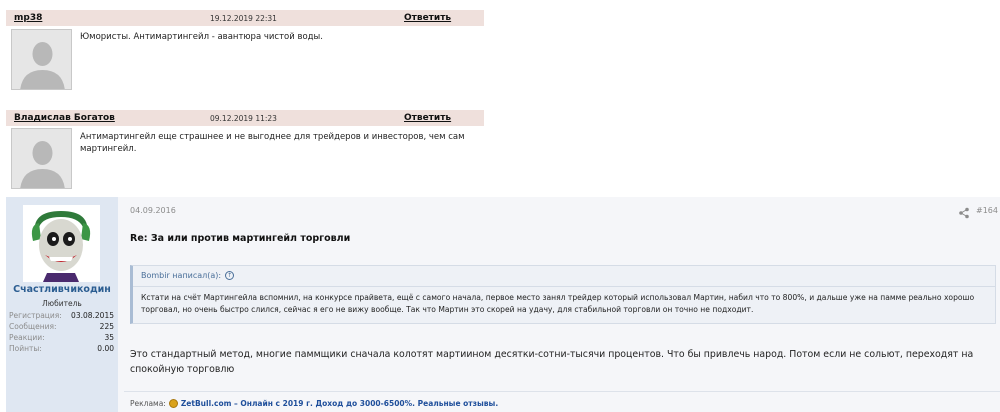 The height and width of the screenshot is (412, 1000). I want to click on stat-reactions: Реакции: 35, so click(61, 338).